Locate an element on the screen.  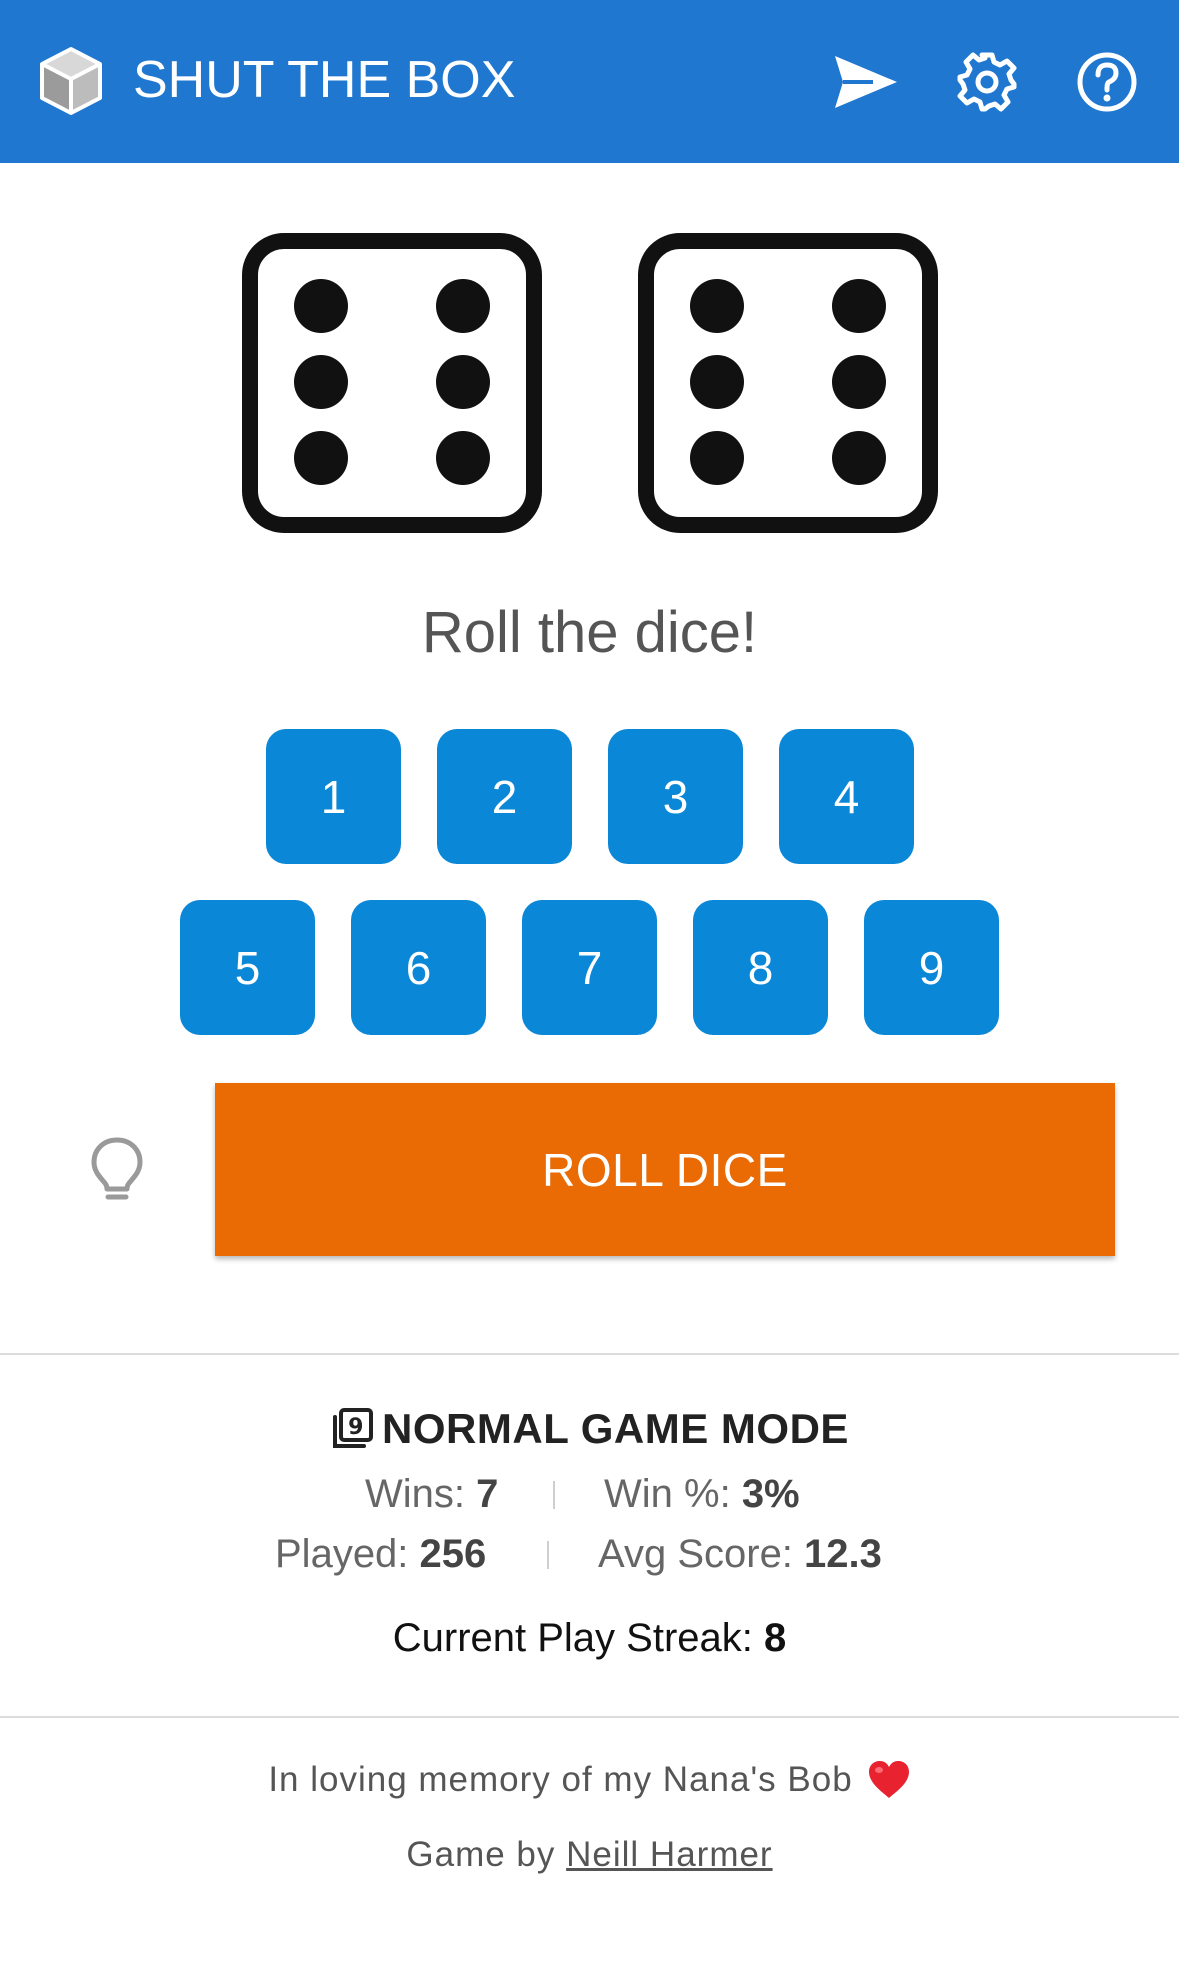
tile-6: 6 is located at coordinates (418, 967).